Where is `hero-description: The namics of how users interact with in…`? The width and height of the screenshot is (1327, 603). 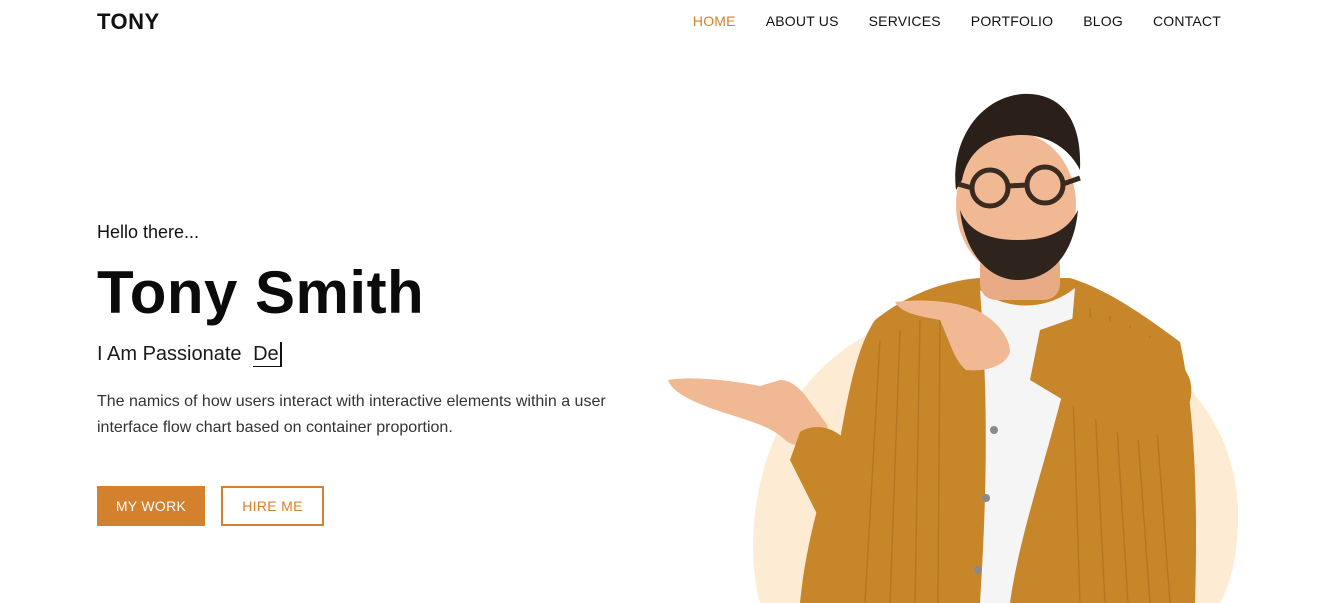
hero-description: The namics of how users interact with in… is located at coordinates (351, 414).